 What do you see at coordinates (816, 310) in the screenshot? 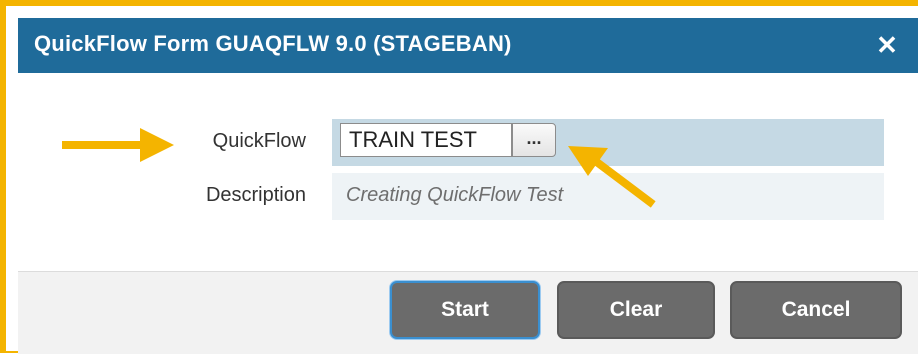
I see `cancel-button: Cancel` at bounding box center [816, 310].